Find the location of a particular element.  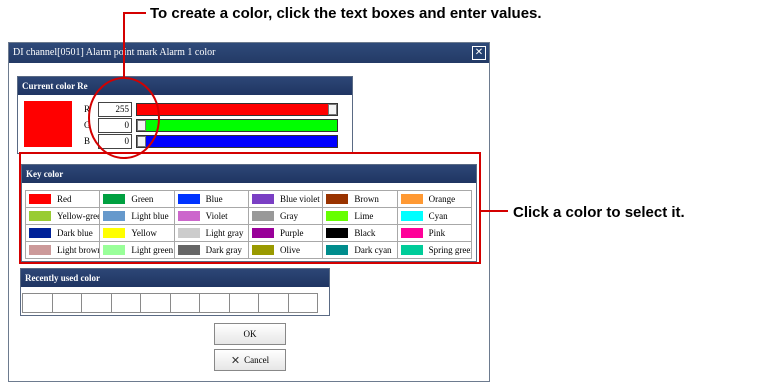

key-color-item: Olive is located at coordinates (286, 250).